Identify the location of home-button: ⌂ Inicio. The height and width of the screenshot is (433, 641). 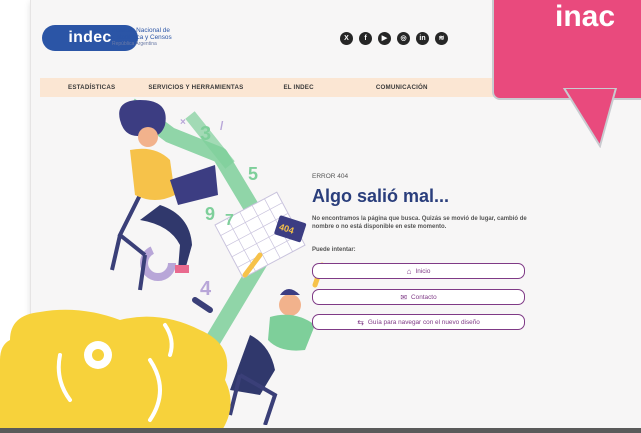
(418, 271).